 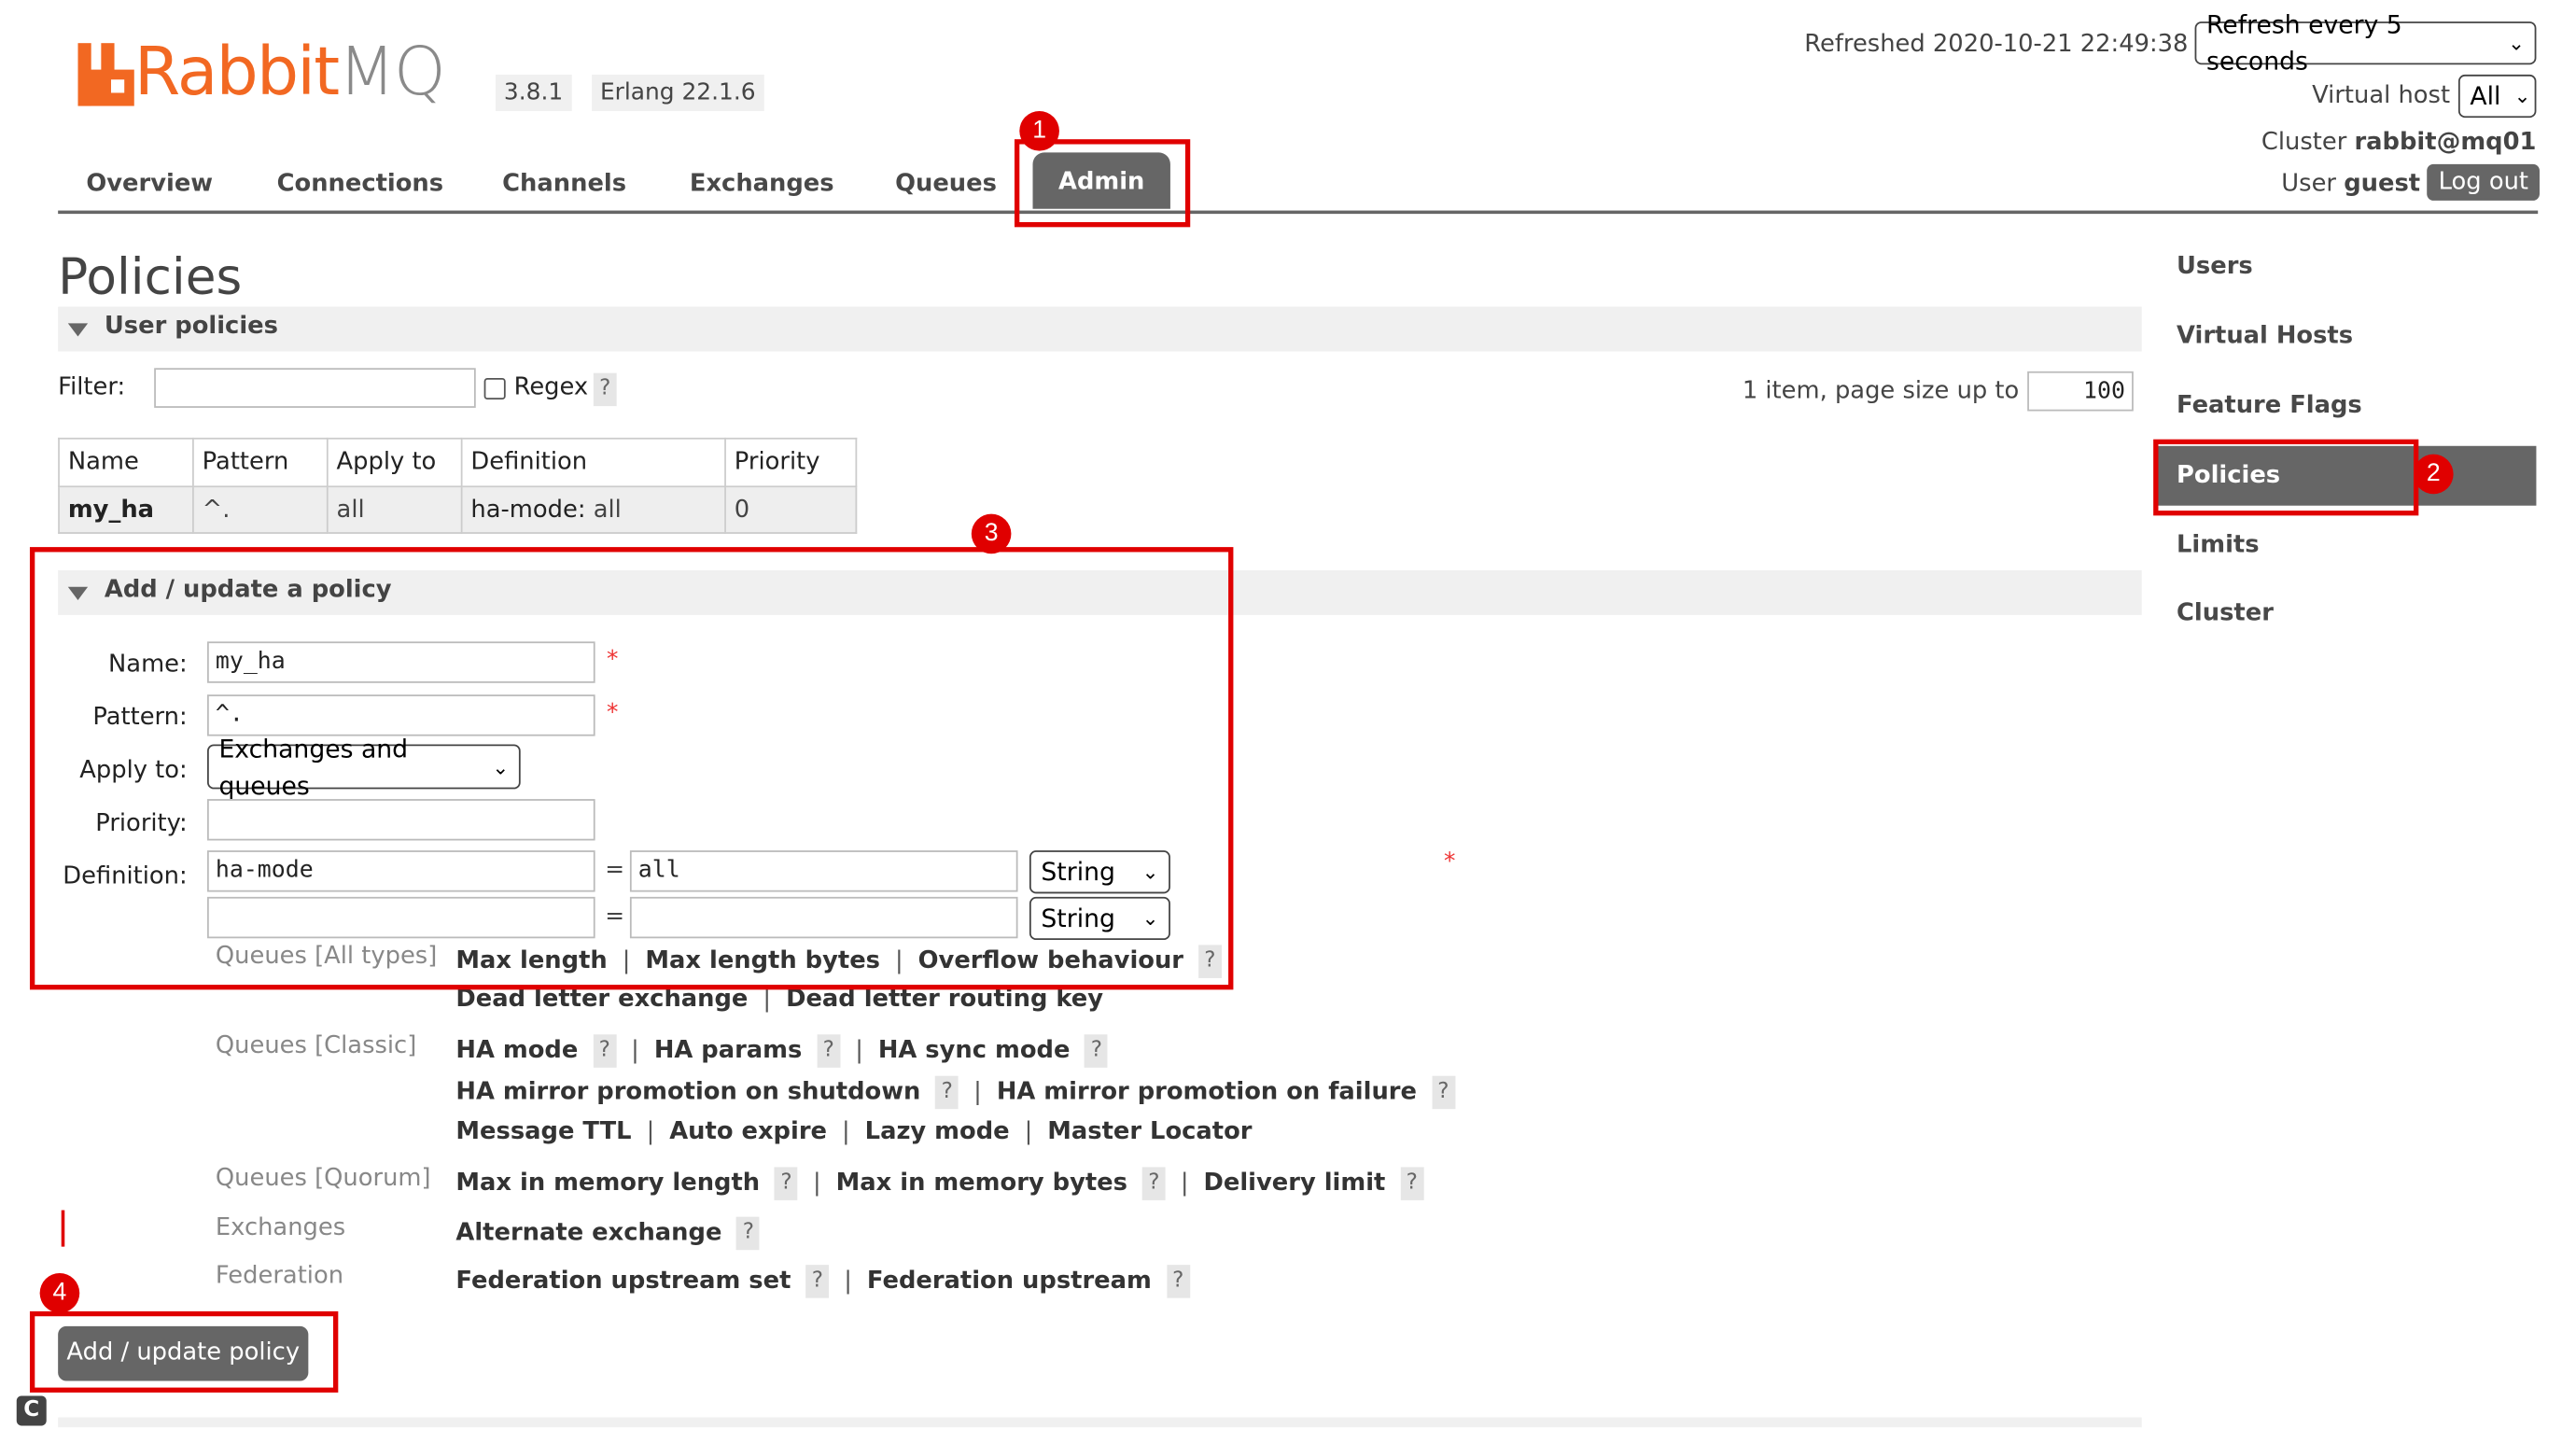 What do you see at coordinates (1100, 1422) in the screenshot?
I see `bottom-section-edge` at bounding box center [1100, 1422].